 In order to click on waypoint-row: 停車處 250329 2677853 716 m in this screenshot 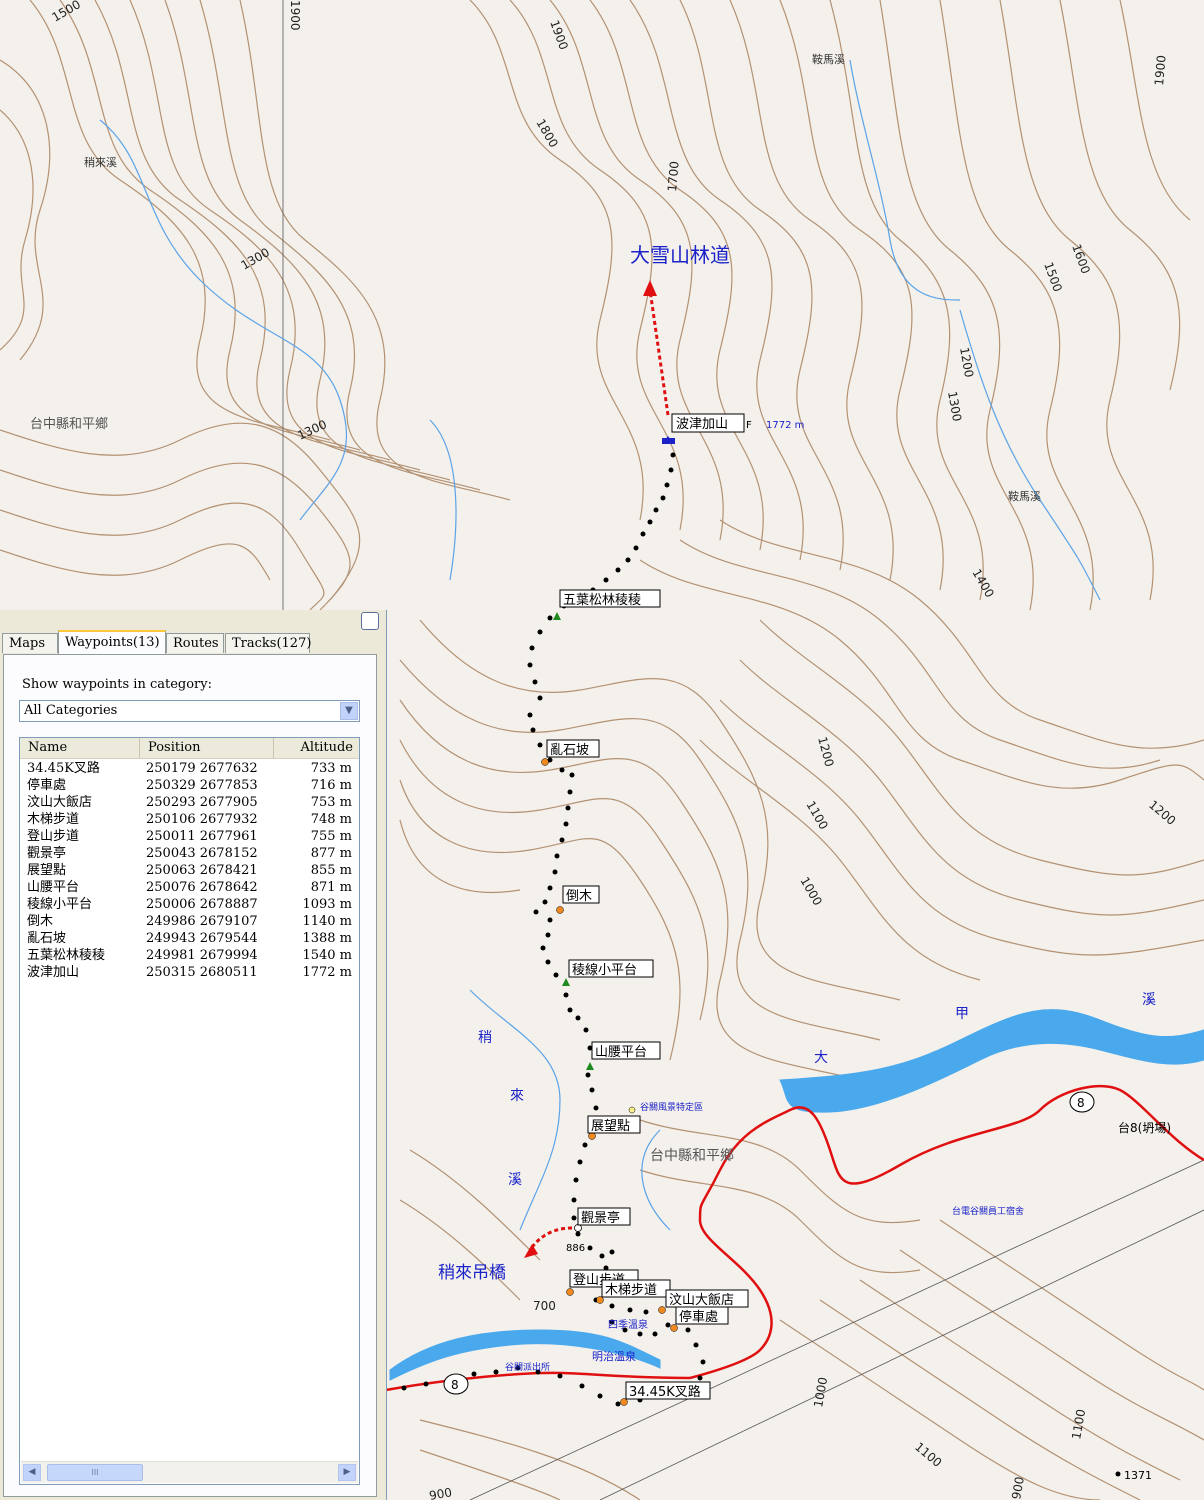, I will do `click(189, 785)`.